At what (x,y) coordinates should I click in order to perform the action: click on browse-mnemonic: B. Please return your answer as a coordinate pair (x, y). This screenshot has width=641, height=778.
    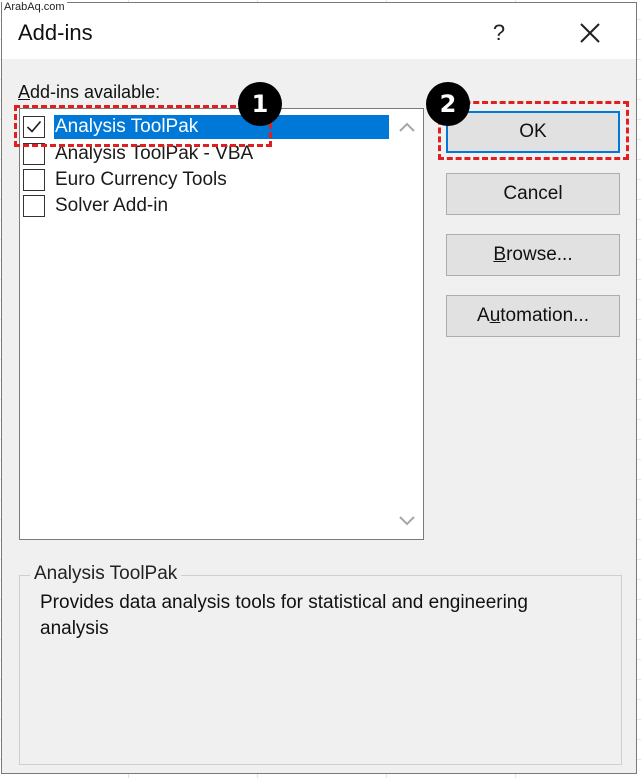
    Looking at the image, I should click on (500, 254).